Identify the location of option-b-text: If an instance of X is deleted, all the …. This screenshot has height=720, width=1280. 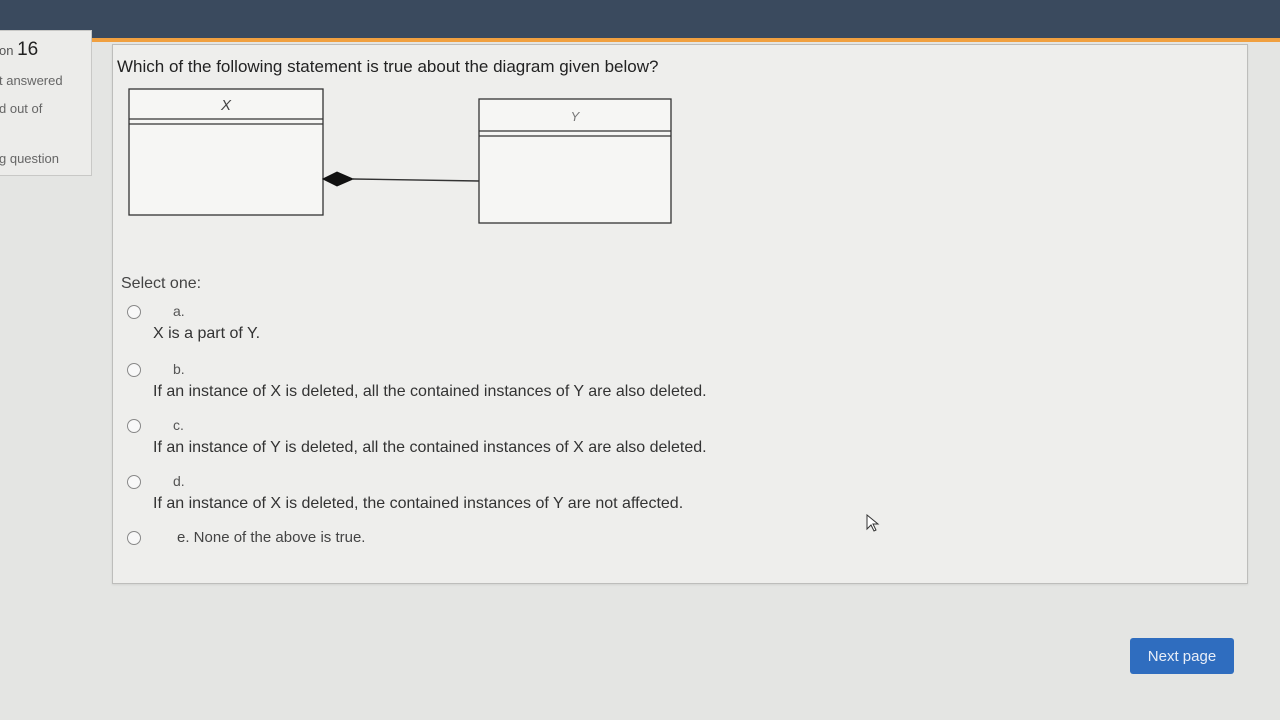
(430, 391).